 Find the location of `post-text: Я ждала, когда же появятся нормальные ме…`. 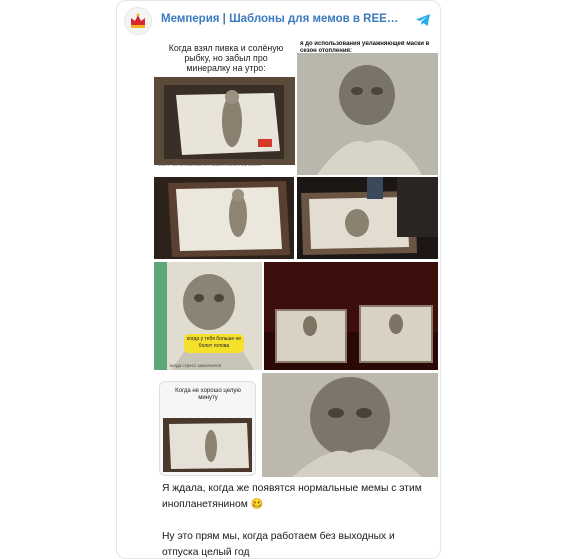

post-text: Я ждала, когда же появятся нормальные ме… is located at coordinates (292, 519).